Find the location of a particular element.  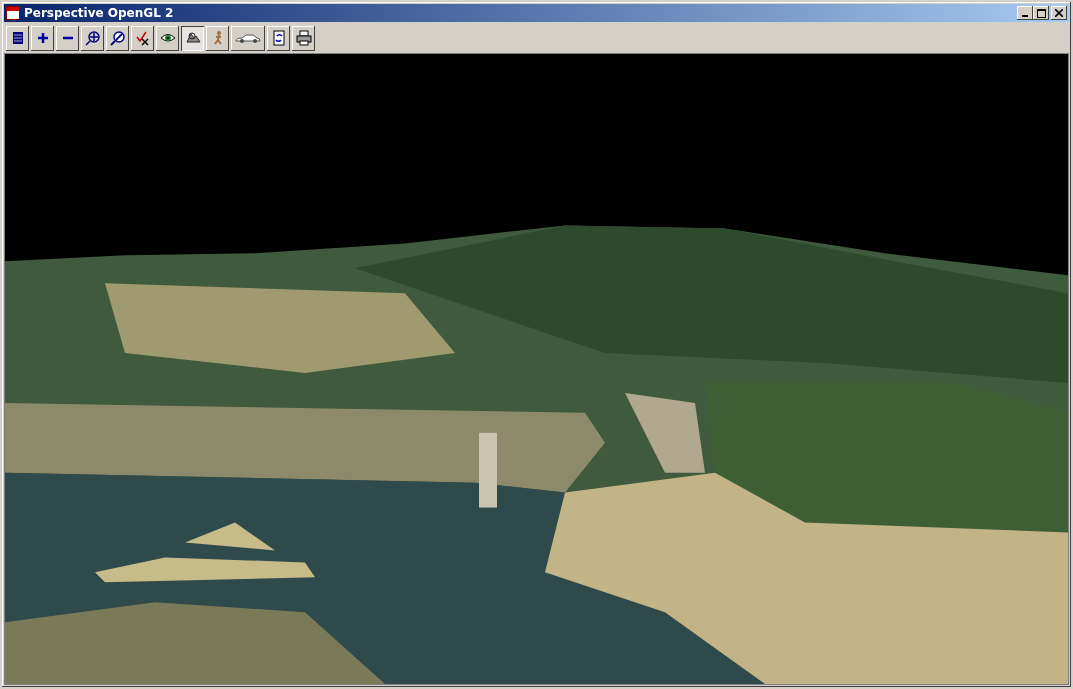

printer-icon is located at coordinates (303, 38).